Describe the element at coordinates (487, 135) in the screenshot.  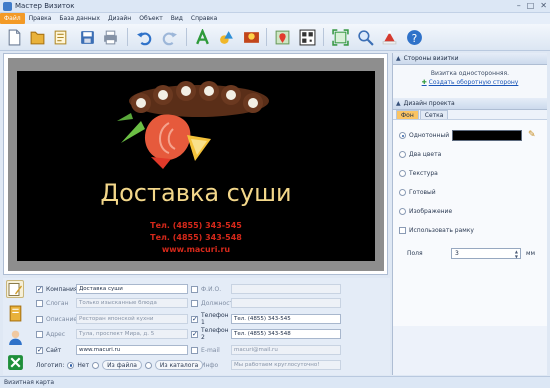
I see `fill-color-swatch` at that location.